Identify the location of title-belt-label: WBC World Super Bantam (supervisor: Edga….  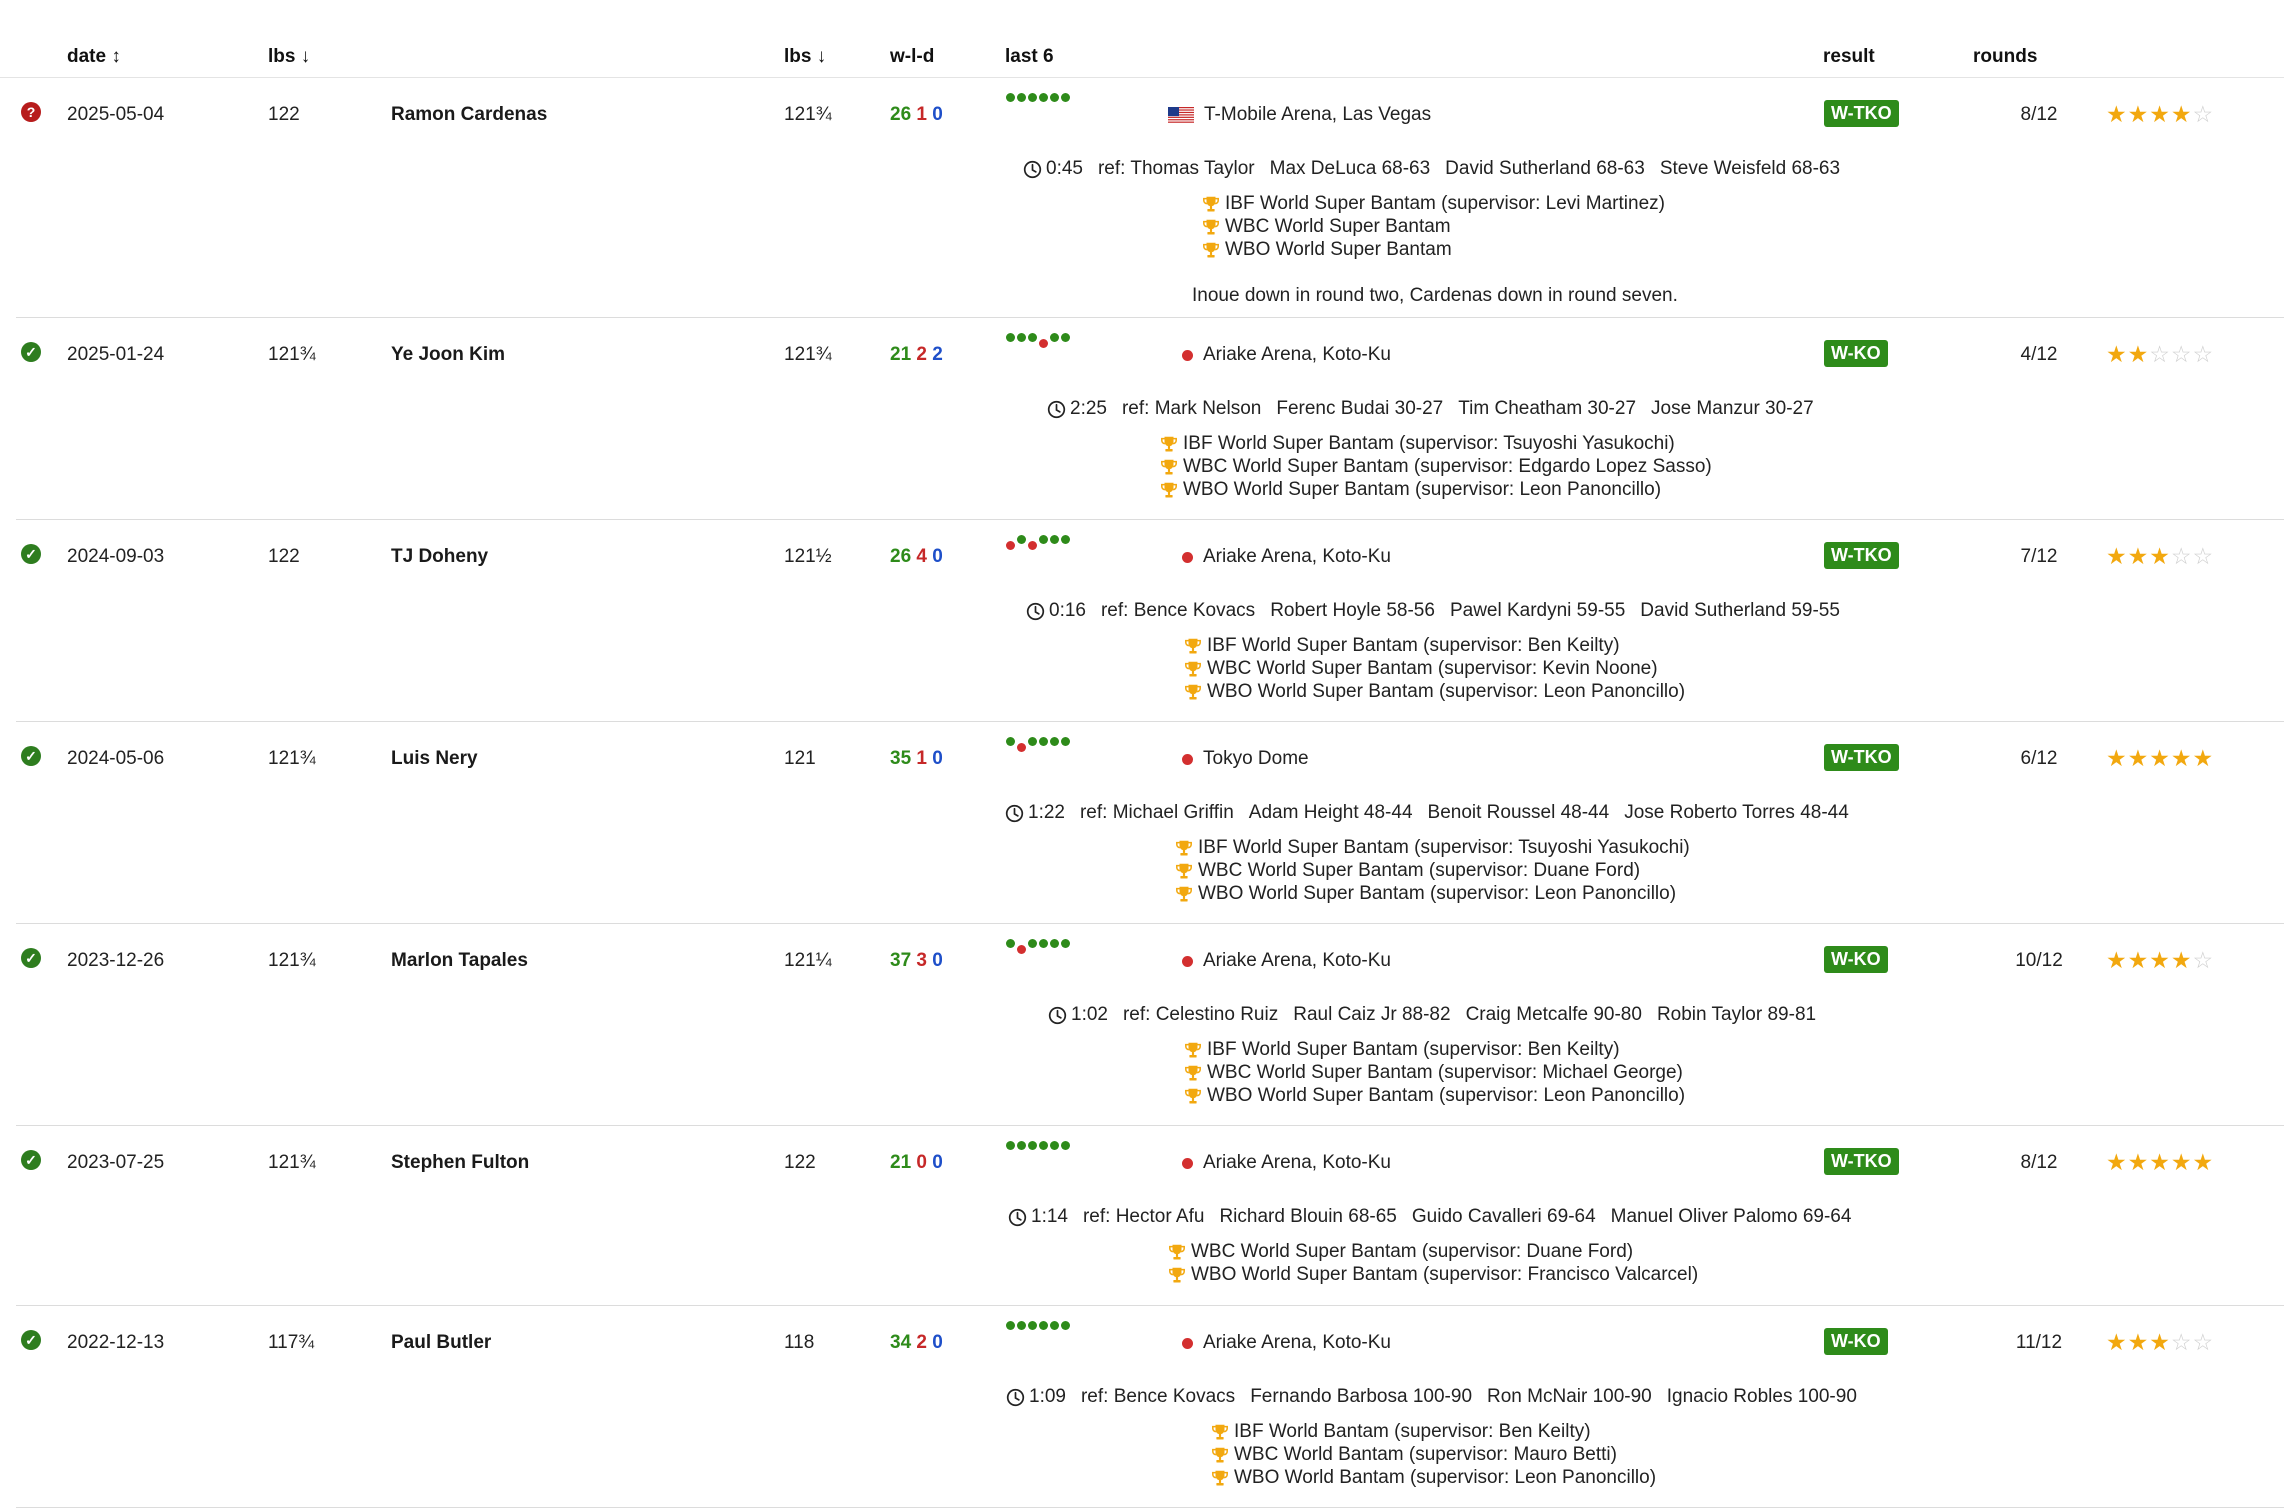
(1447, 467).